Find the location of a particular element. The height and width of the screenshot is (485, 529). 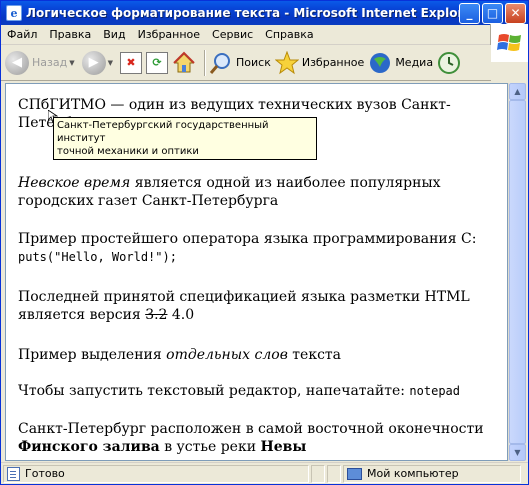

strong-river: Невы is located at coordinates (283, 447).